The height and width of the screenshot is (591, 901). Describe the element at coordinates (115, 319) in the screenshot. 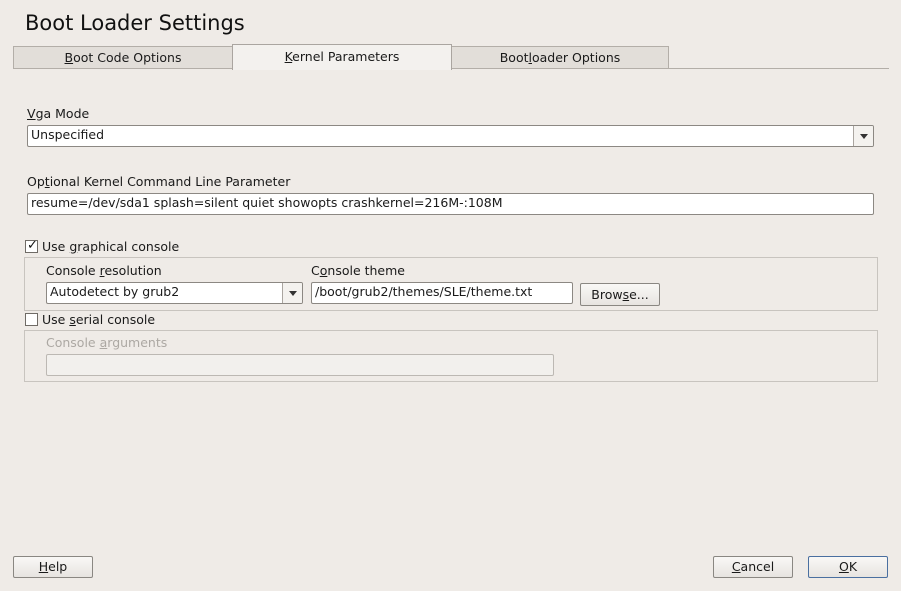

I see `label-part: erial console` at that location.